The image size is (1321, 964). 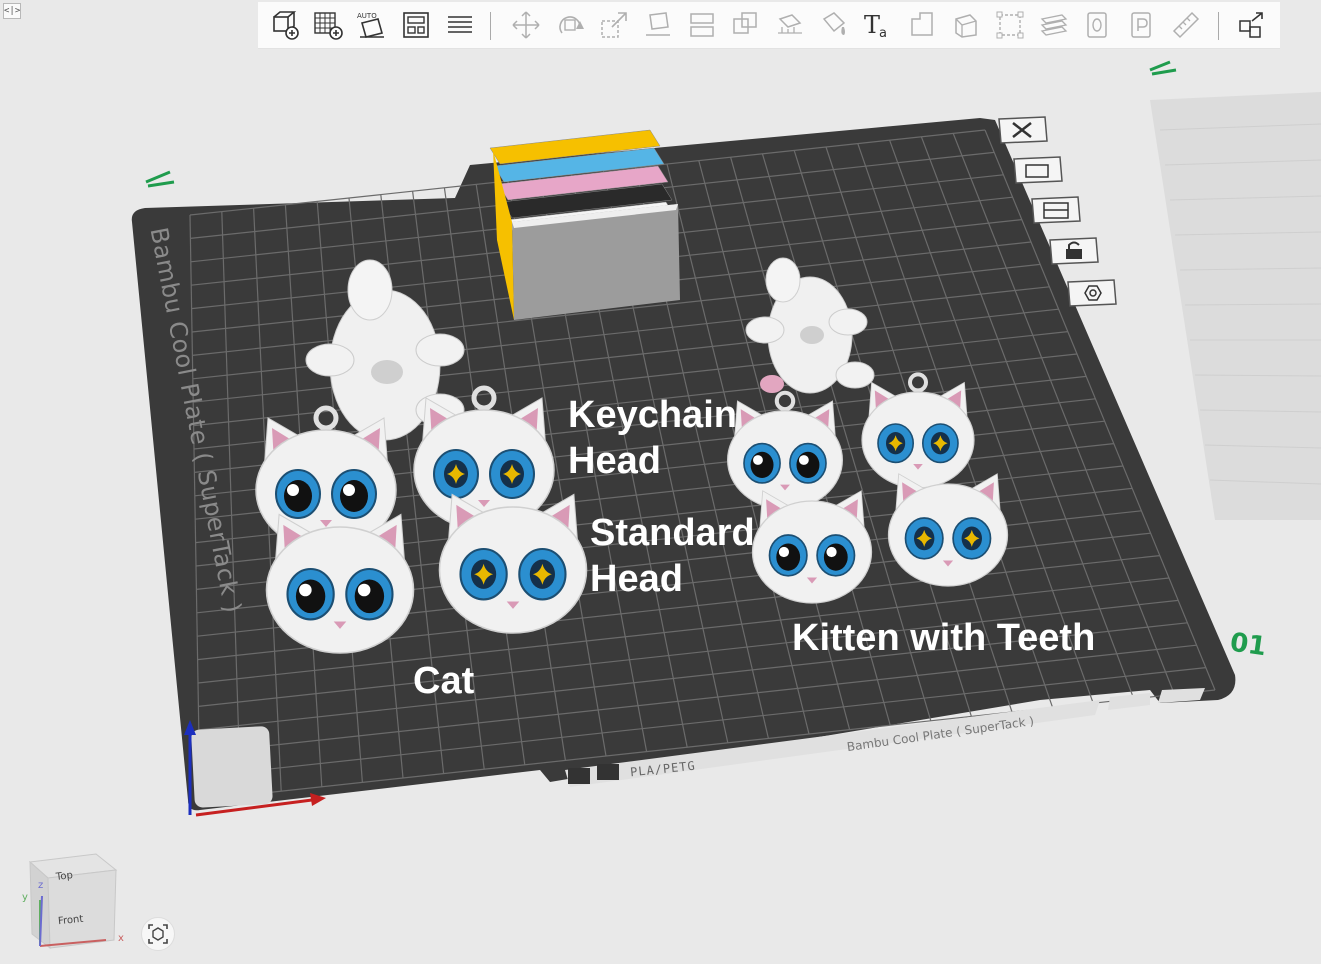 I want to click on explode-icon, so click(x=1251, y=25).